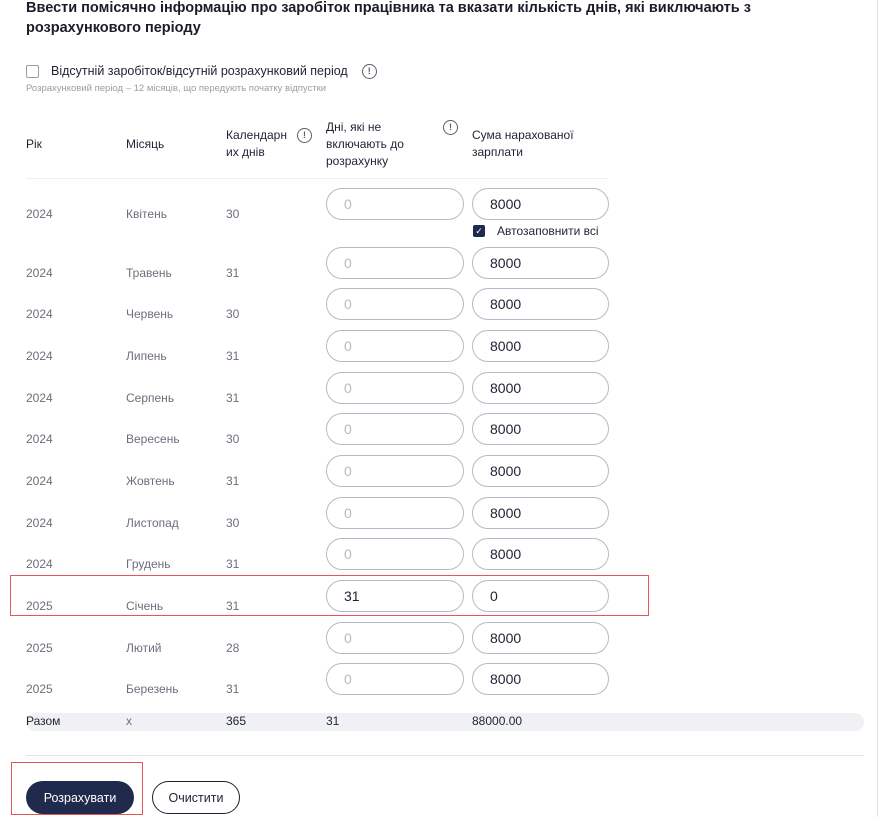 The width and height of the screenshot is (891, 817). Describe the element at coordinates (145, 144) in the screenshot. I see `column-header-month: Місяць` at that location.